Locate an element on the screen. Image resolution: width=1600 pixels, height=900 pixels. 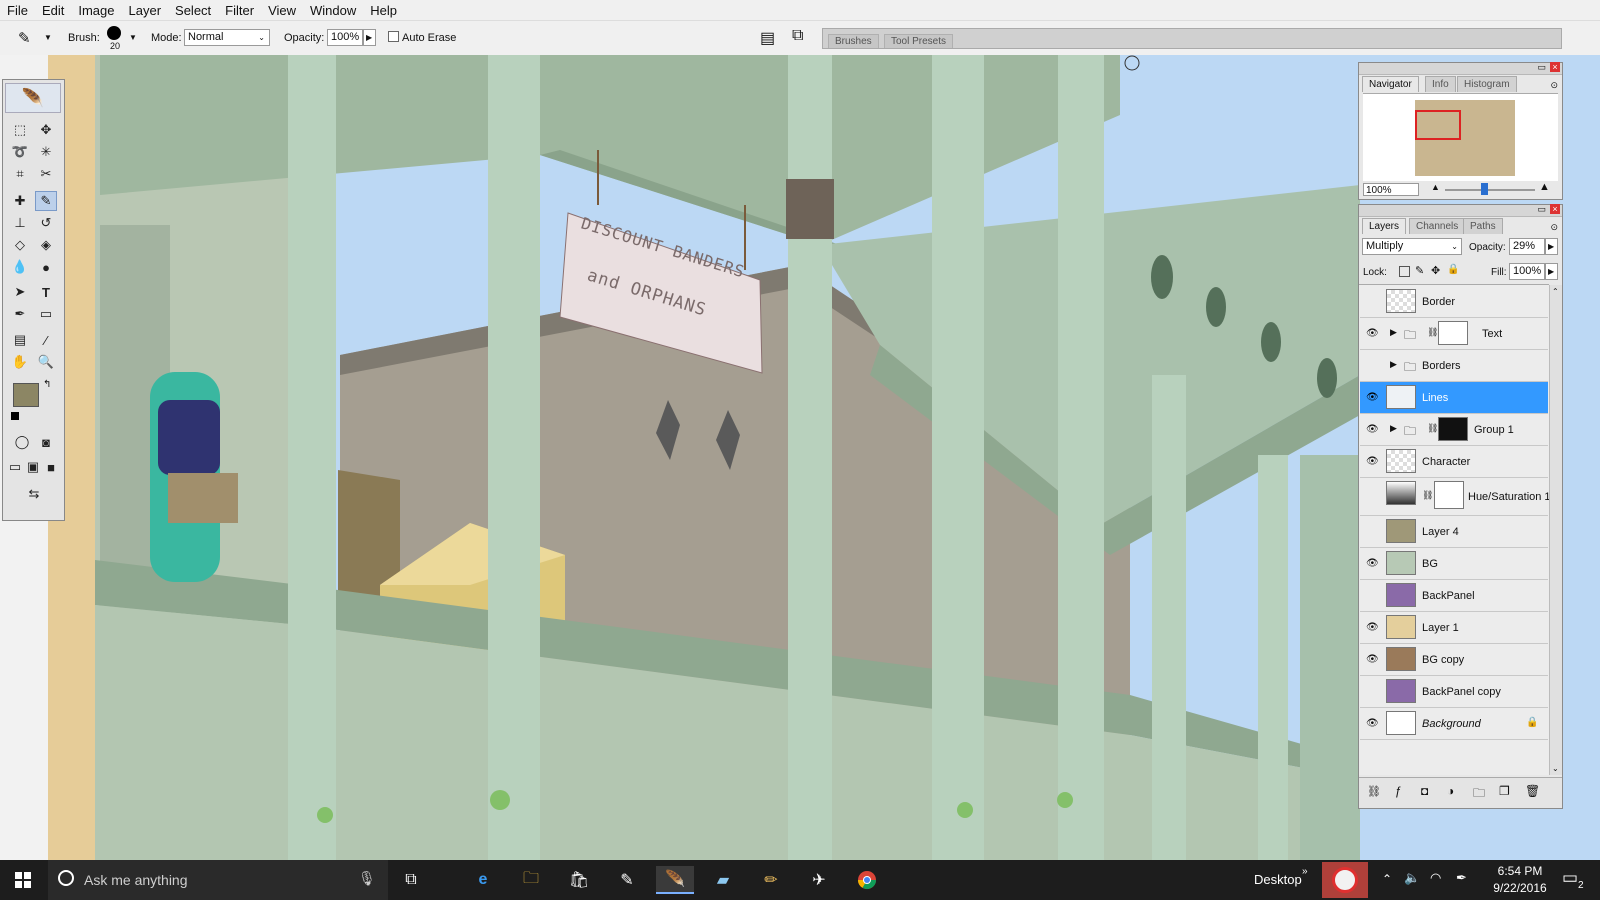
zoom-in-icon: ▲ is located at coordinates (1544, 187).